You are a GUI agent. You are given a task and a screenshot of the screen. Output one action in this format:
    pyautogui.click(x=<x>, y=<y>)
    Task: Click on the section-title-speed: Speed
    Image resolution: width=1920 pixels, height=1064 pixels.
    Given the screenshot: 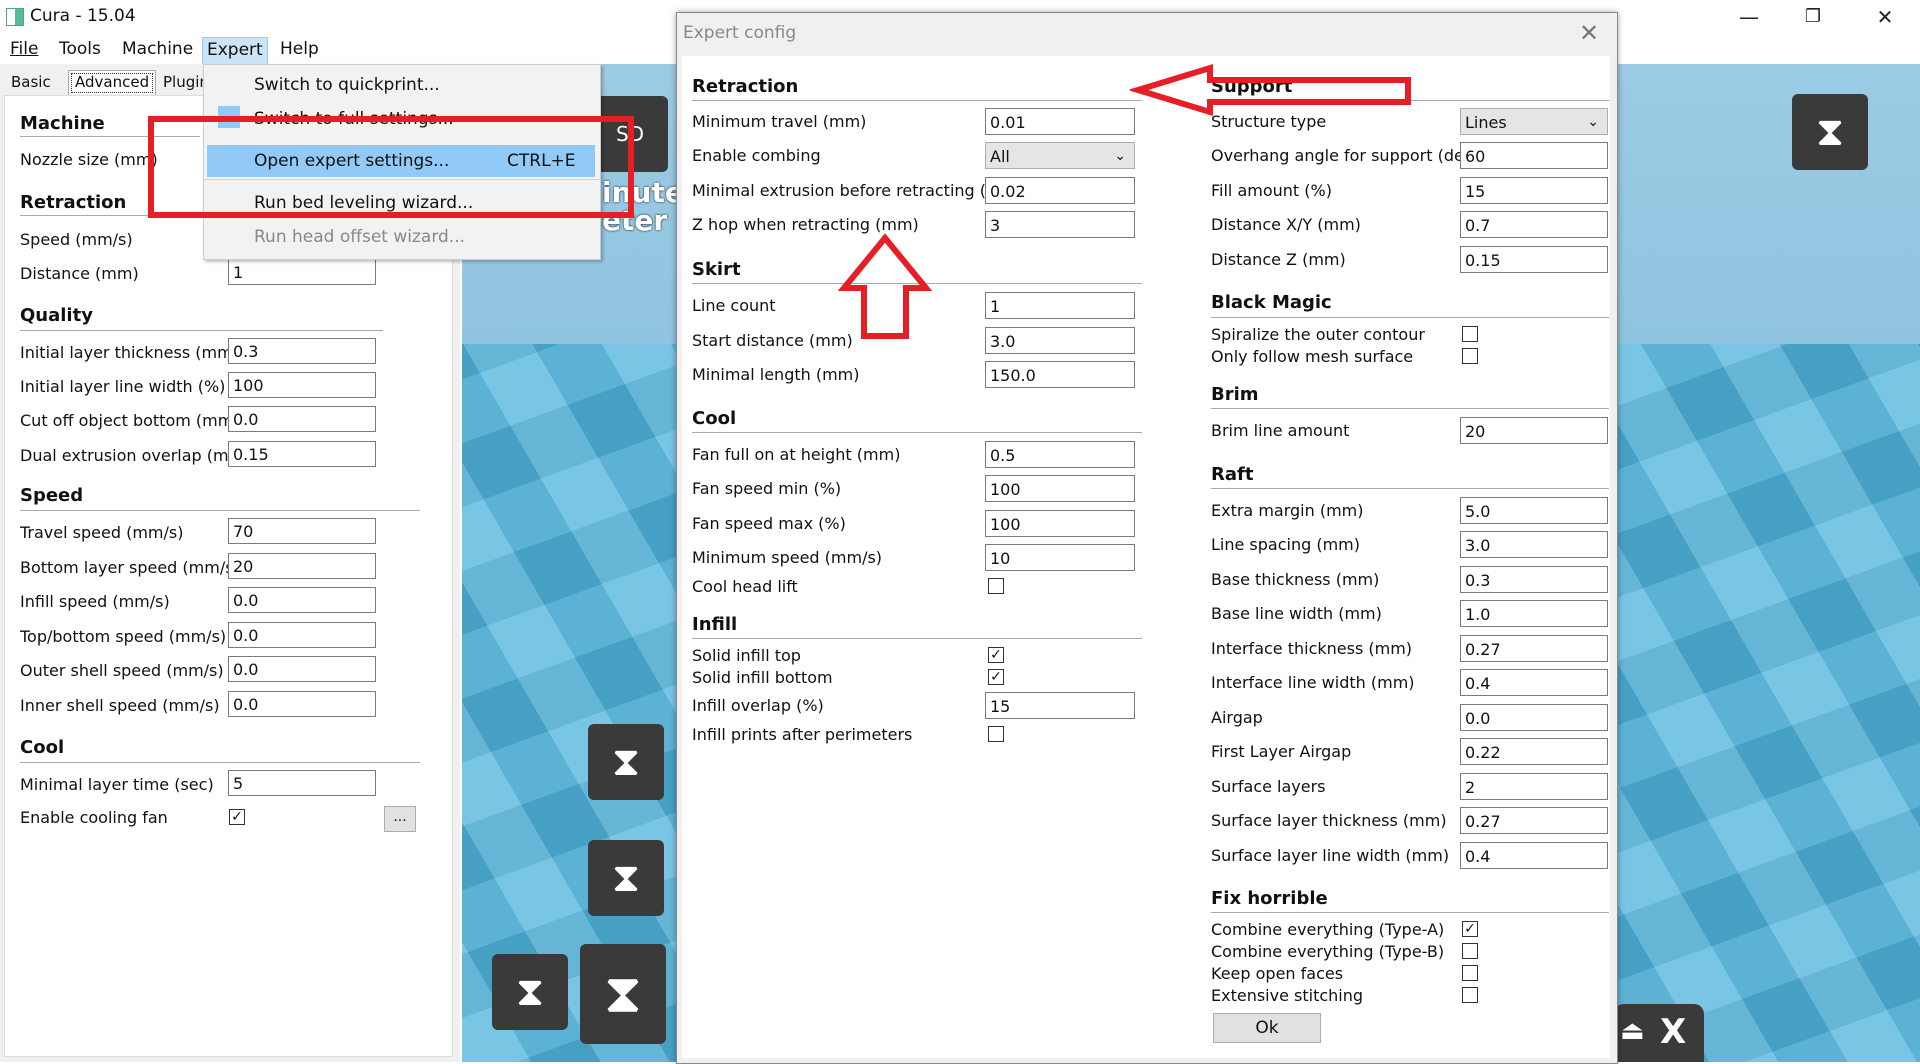 What is the action you would take?
    pyautogui.click(x=52, y=495)
    